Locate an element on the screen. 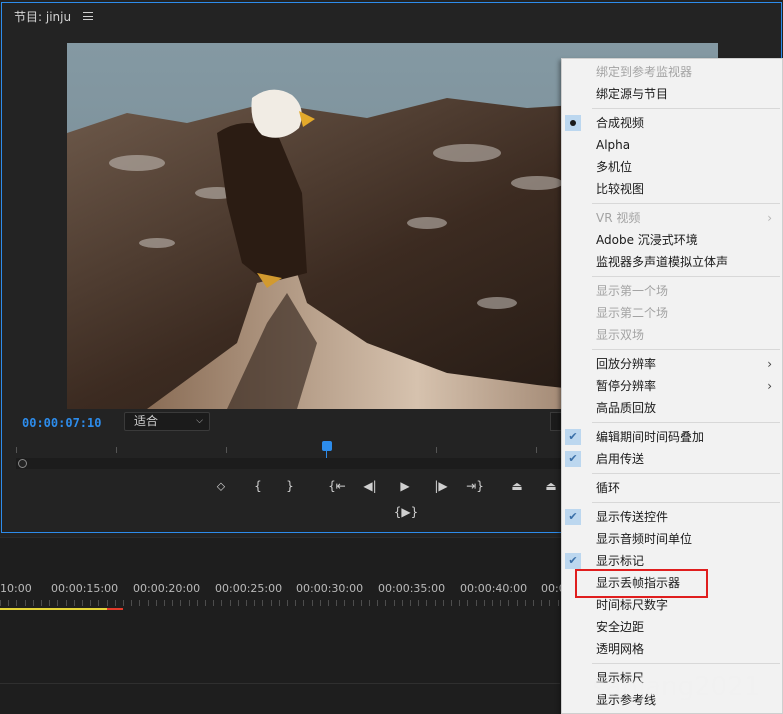 This screenshot has width=783, height=714. step-back-button: ◀| is located at coordinates (370, 486).